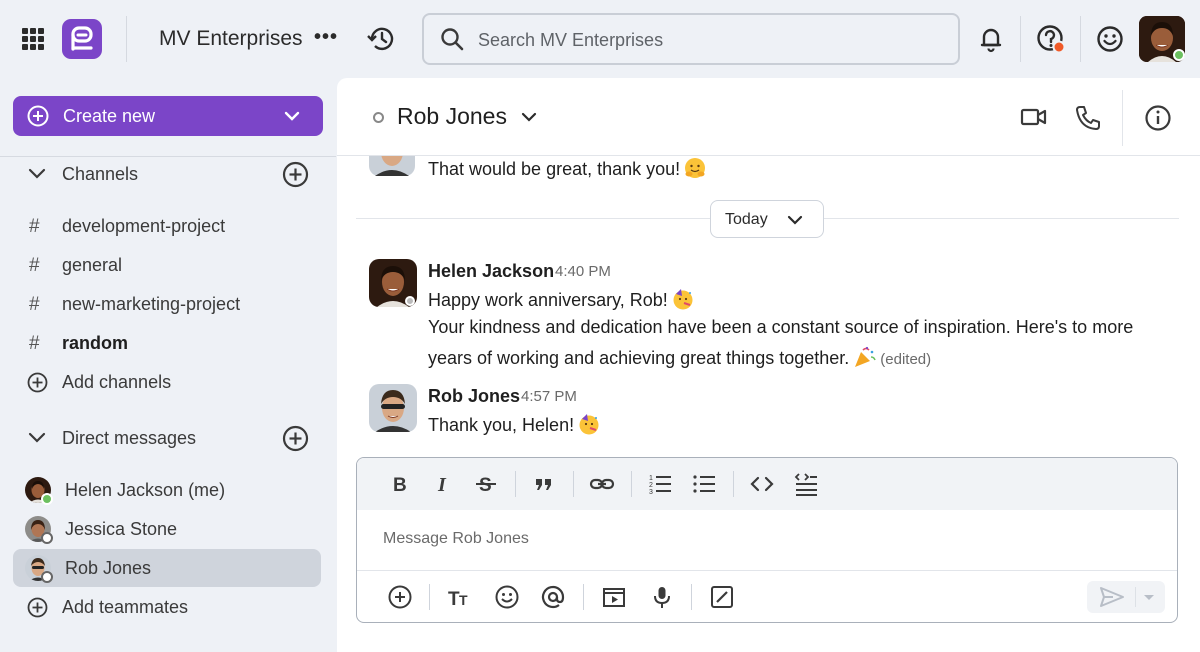  I want to click on slash-command-icon, so click(722, 597).